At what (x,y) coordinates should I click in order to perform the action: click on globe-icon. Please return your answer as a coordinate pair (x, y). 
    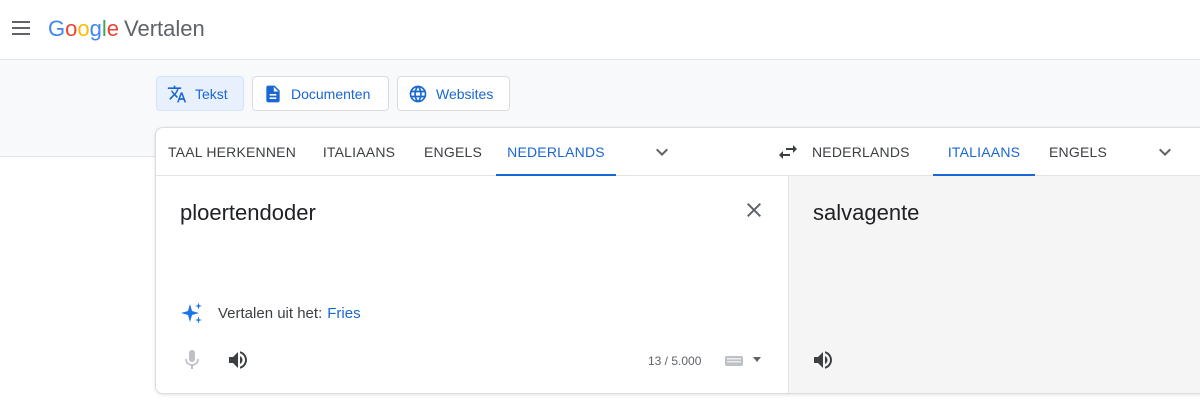
    Looking at the image, I should click on (418, 93).